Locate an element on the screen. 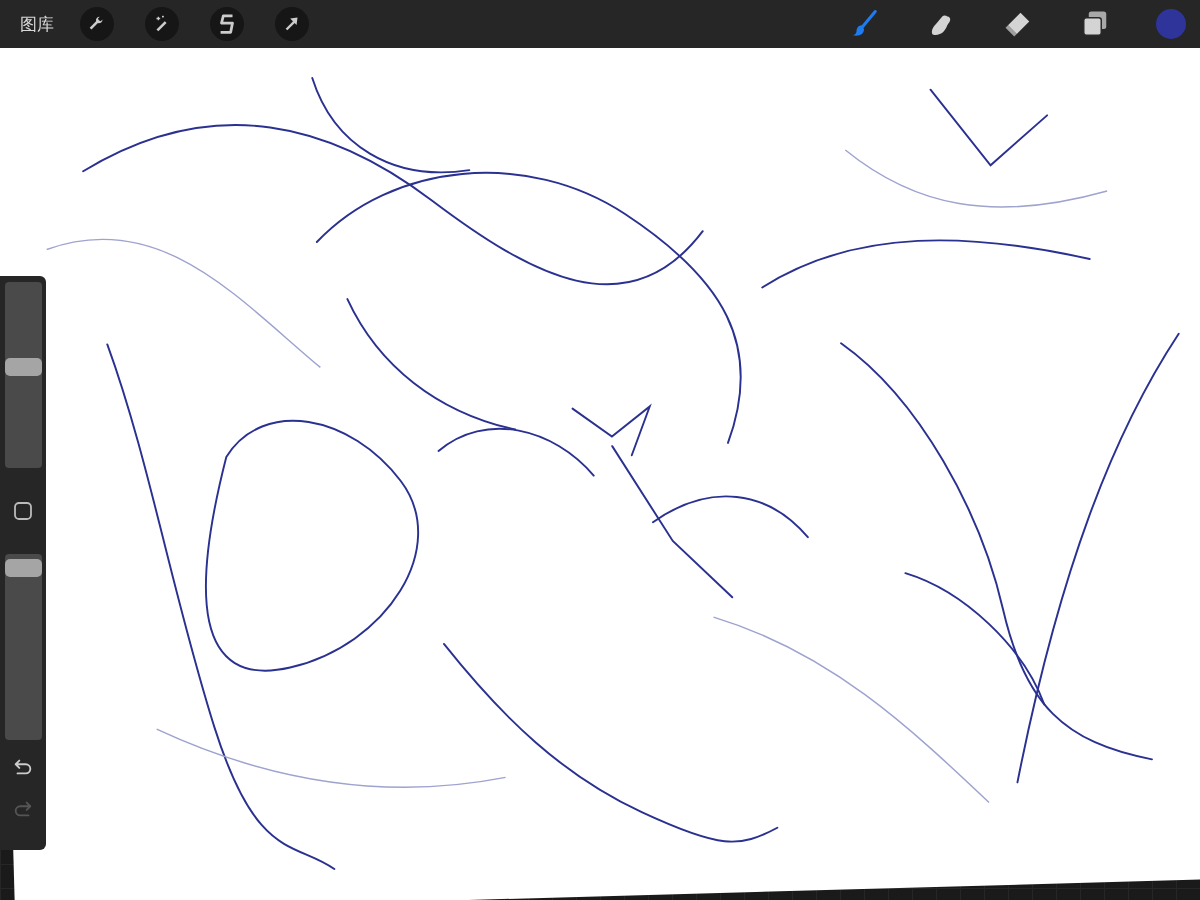 This screenshot has height=900, width=1200. color-swatch is located at coordinates (1171, 24).